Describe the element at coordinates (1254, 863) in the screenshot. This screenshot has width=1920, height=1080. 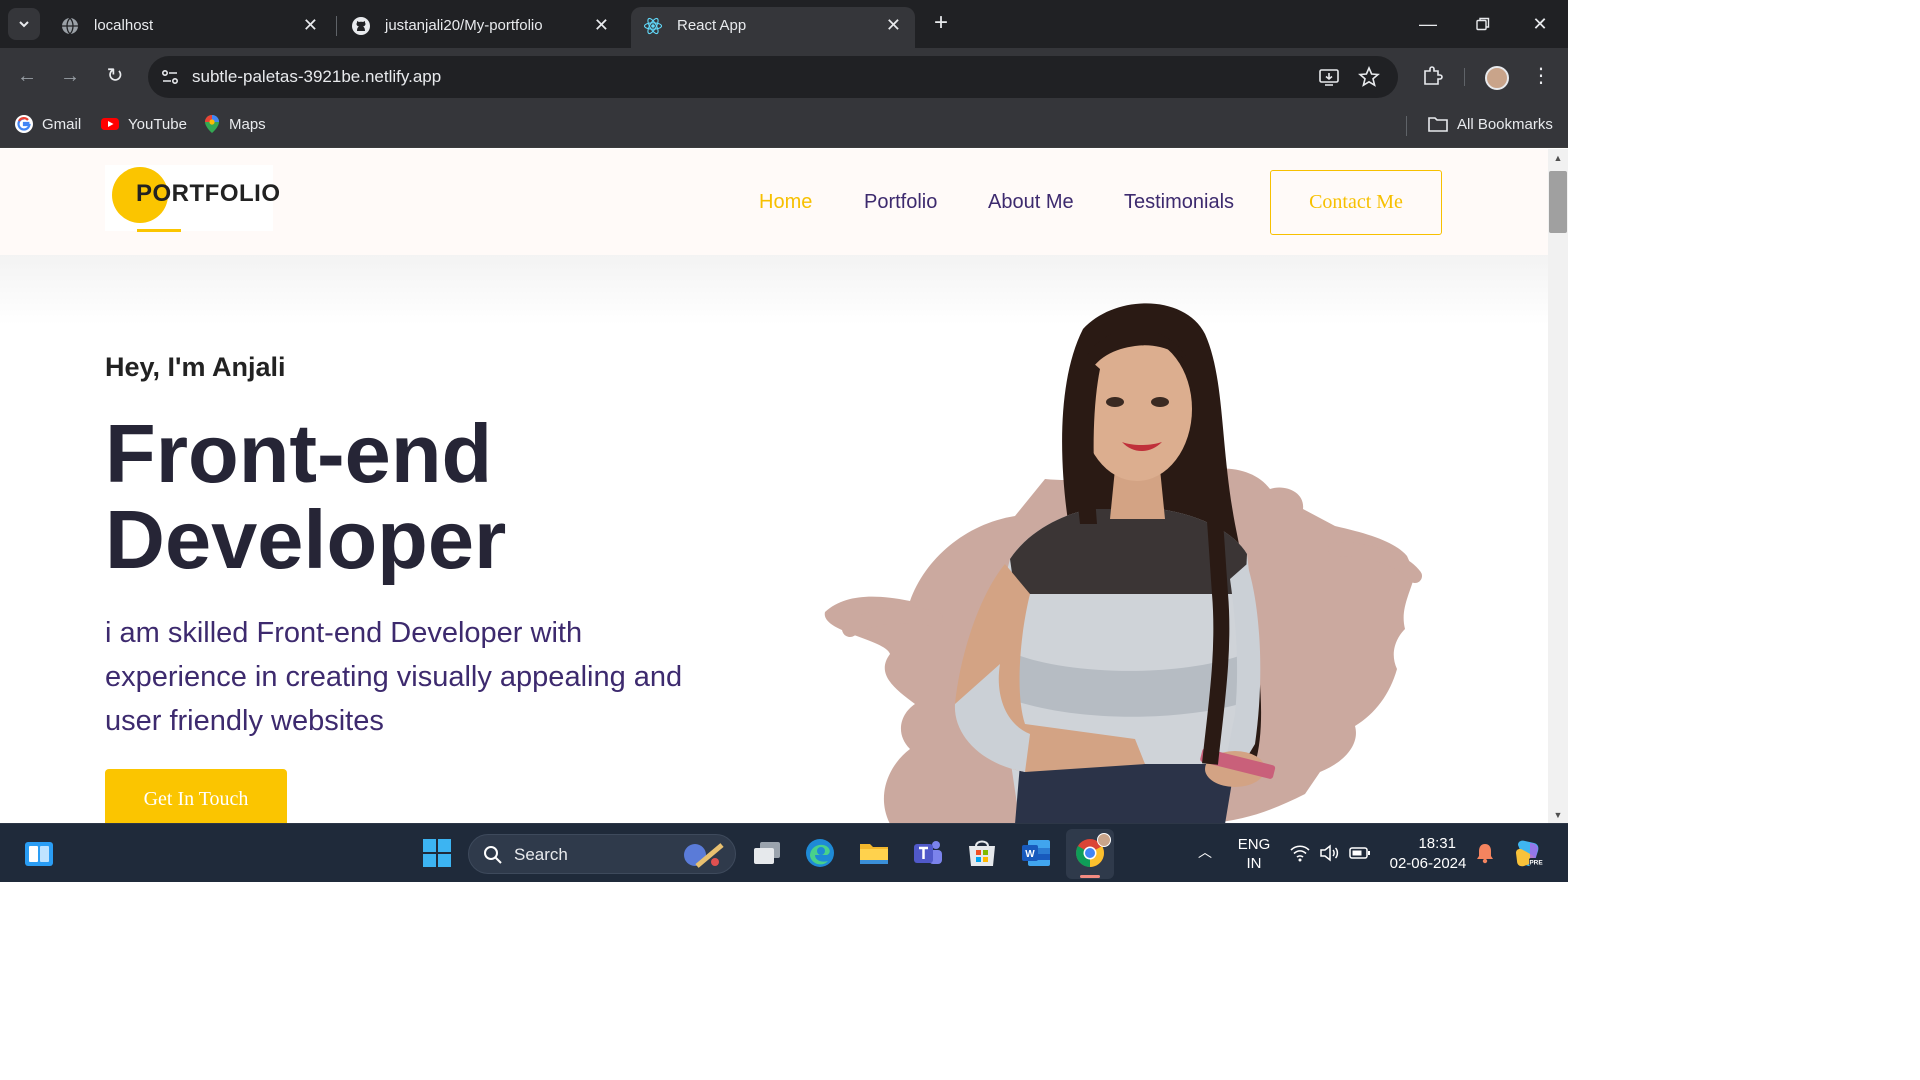
I see `region-code: IN` at that location.